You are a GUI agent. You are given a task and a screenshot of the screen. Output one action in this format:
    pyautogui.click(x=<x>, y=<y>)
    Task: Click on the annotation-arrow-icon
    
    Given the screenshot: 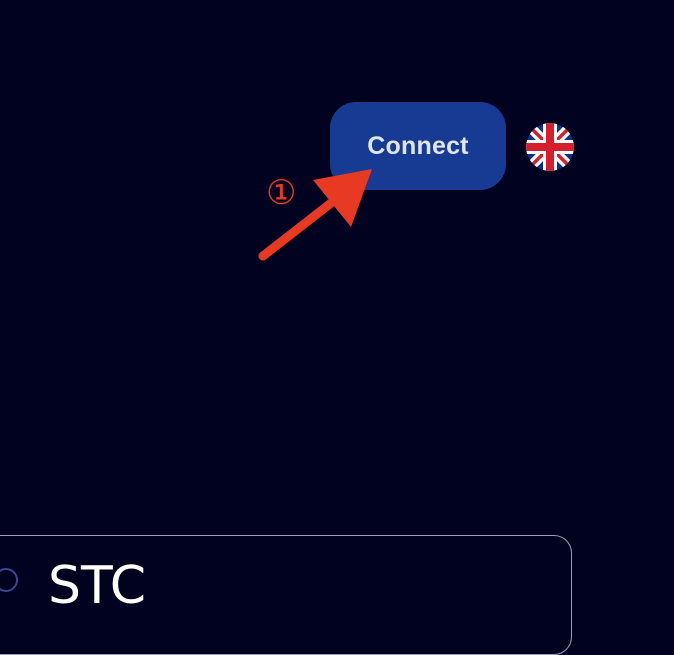 What is the action you would take?
    pyautogui.click(x=315, y=215)
    